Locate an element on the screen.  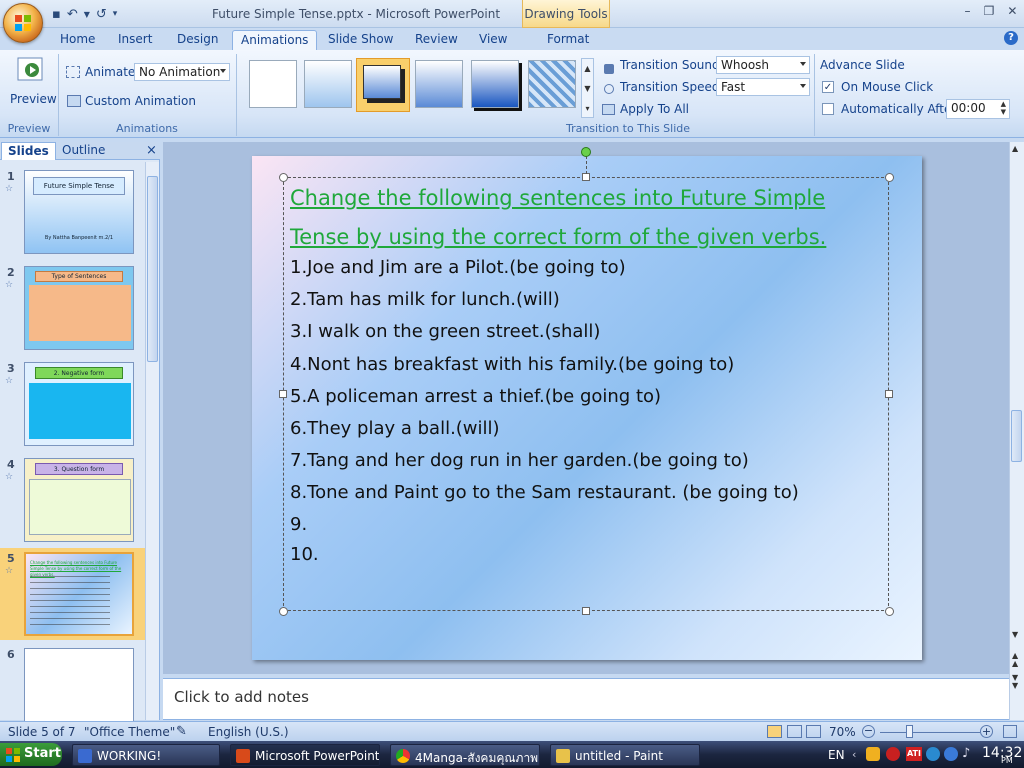
word-doc-icon is located at coordinates (85, 756).